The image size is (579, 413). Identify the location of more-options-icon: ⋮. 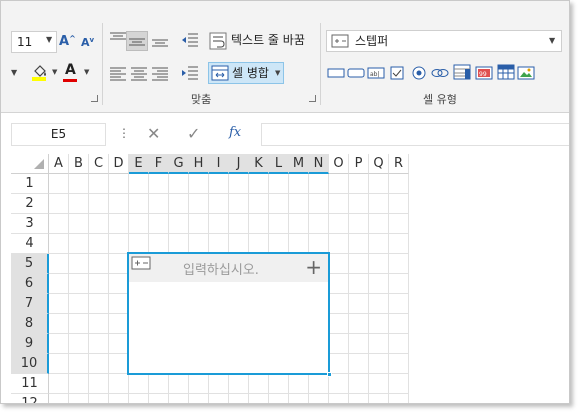
(124, 133).